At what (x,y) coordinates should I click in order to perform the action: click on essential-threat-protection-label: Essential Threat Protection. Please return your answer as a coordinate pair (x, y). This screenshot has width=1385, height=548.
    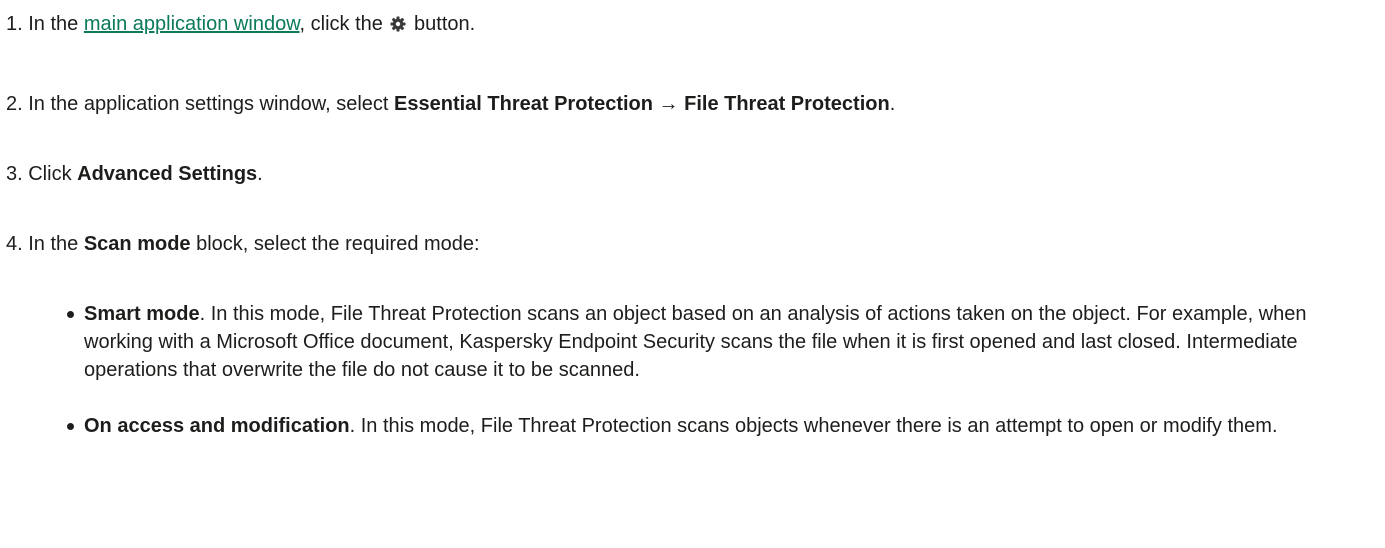
    Looking at the image, I should click on (523, 104).